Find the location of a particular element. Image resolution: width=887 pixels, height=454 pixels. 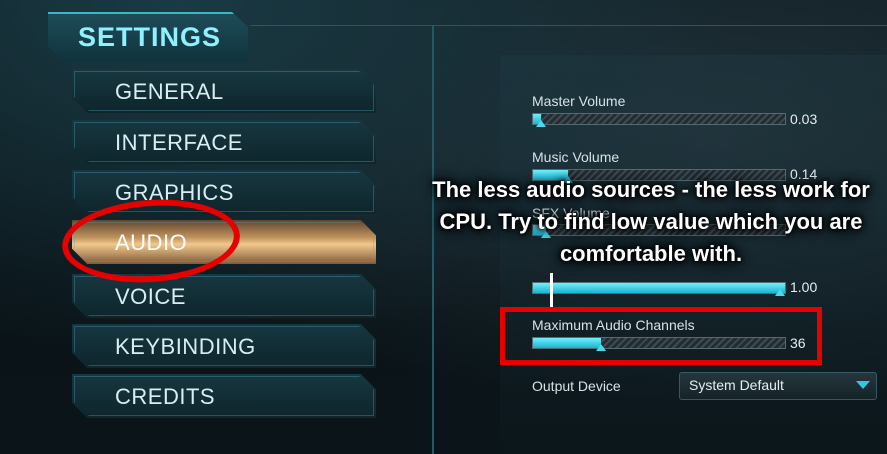

chevron-down-icon is located at coordinates (863, 385).